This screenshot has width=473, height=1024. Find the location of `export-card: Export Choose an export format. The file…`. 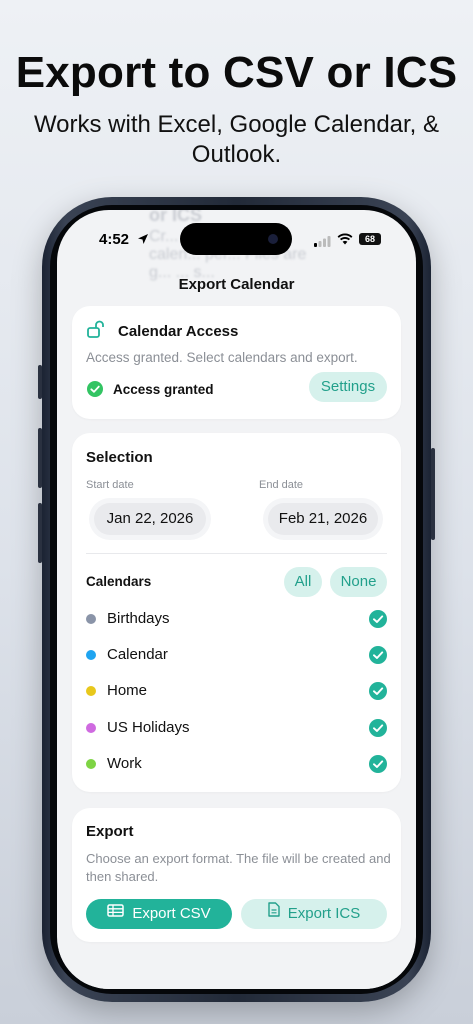

export-card: Export Choose an export format. The file… is located at coordinates (236, 875).